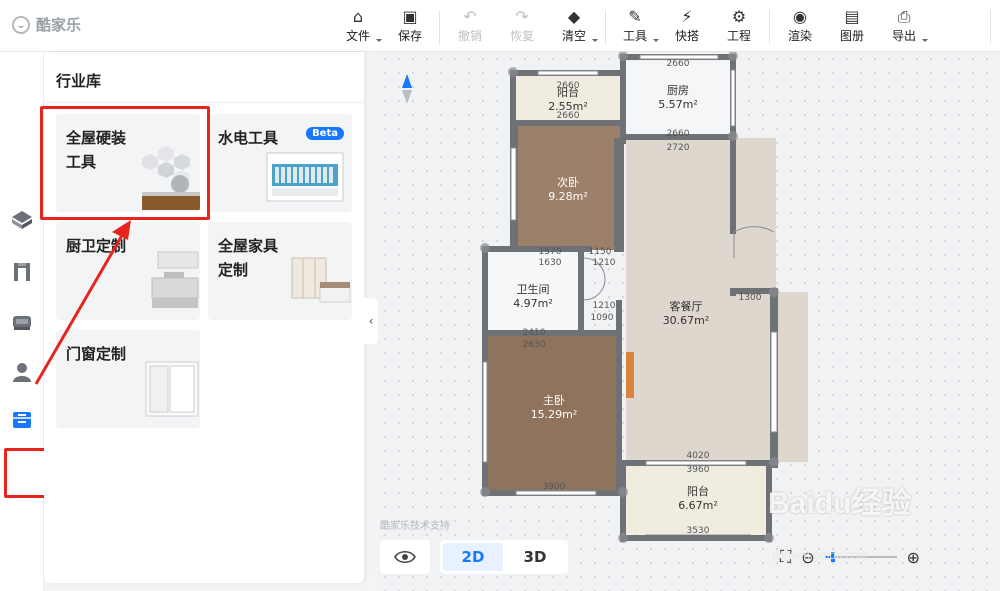  I want to click on dimension-label: 1090, so click(602, 318).